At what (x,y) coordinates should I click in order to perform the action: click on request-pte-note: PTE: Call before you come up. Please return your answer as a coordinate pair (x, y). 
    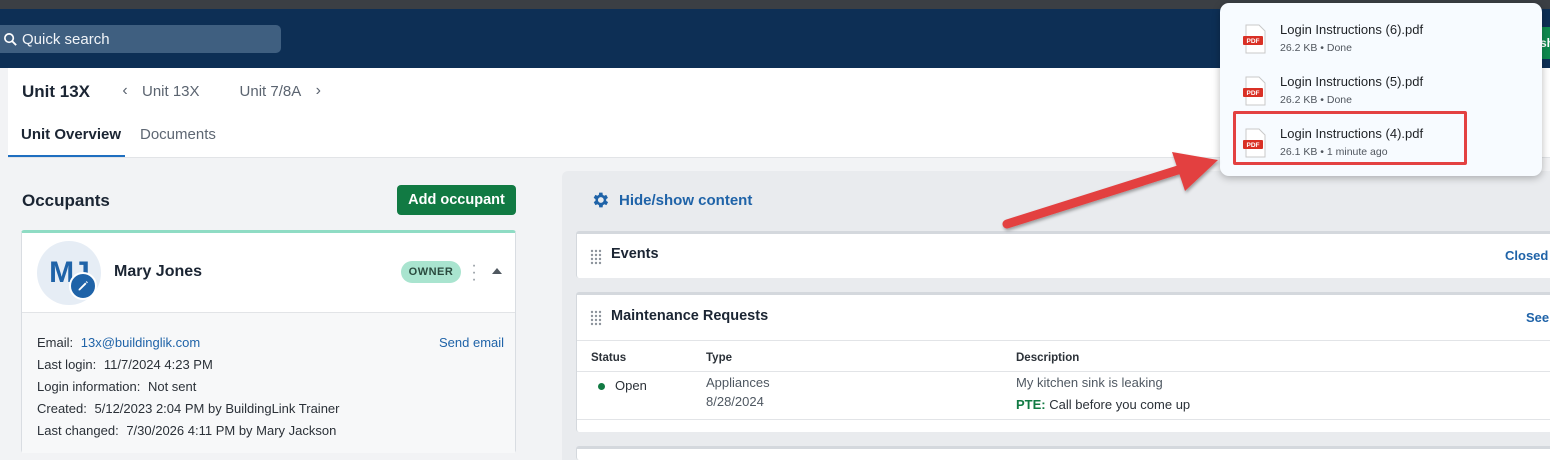
    Looking at the image, I should click on (1103, 404).